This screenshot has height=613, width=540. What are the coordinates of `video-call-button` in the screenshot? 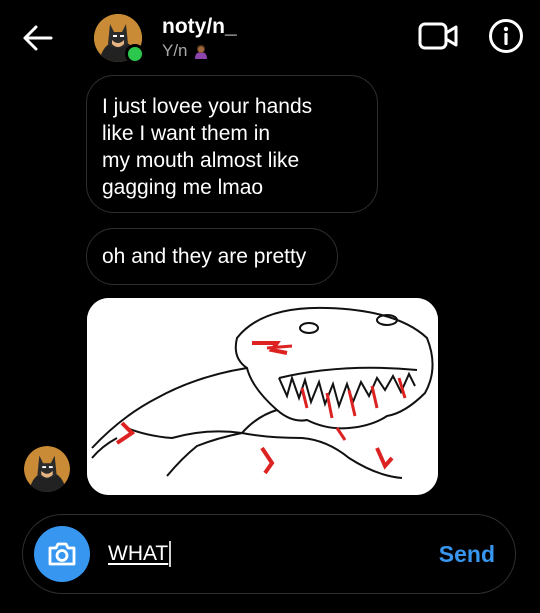 It's located at (439, 36).